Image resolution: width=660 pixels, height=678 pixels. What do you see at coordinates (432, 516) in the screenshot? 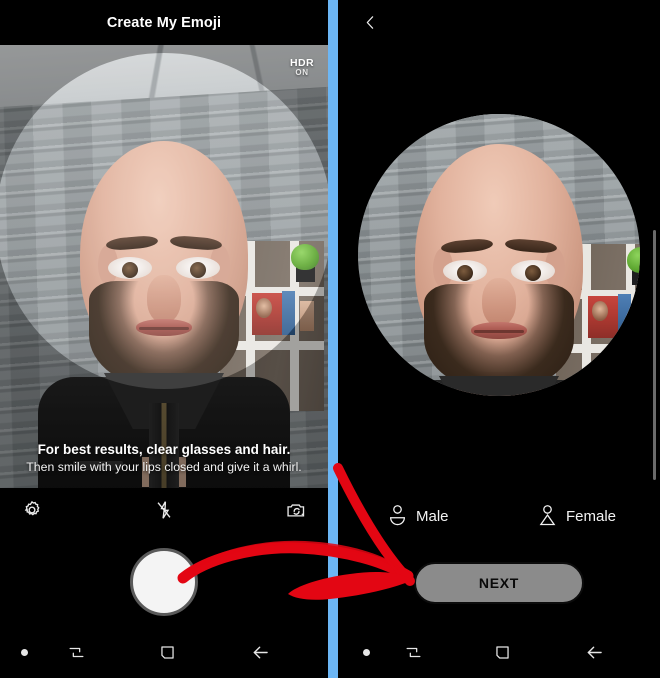
I see `gender-label-male: Male` at bounding box center [432, 516].